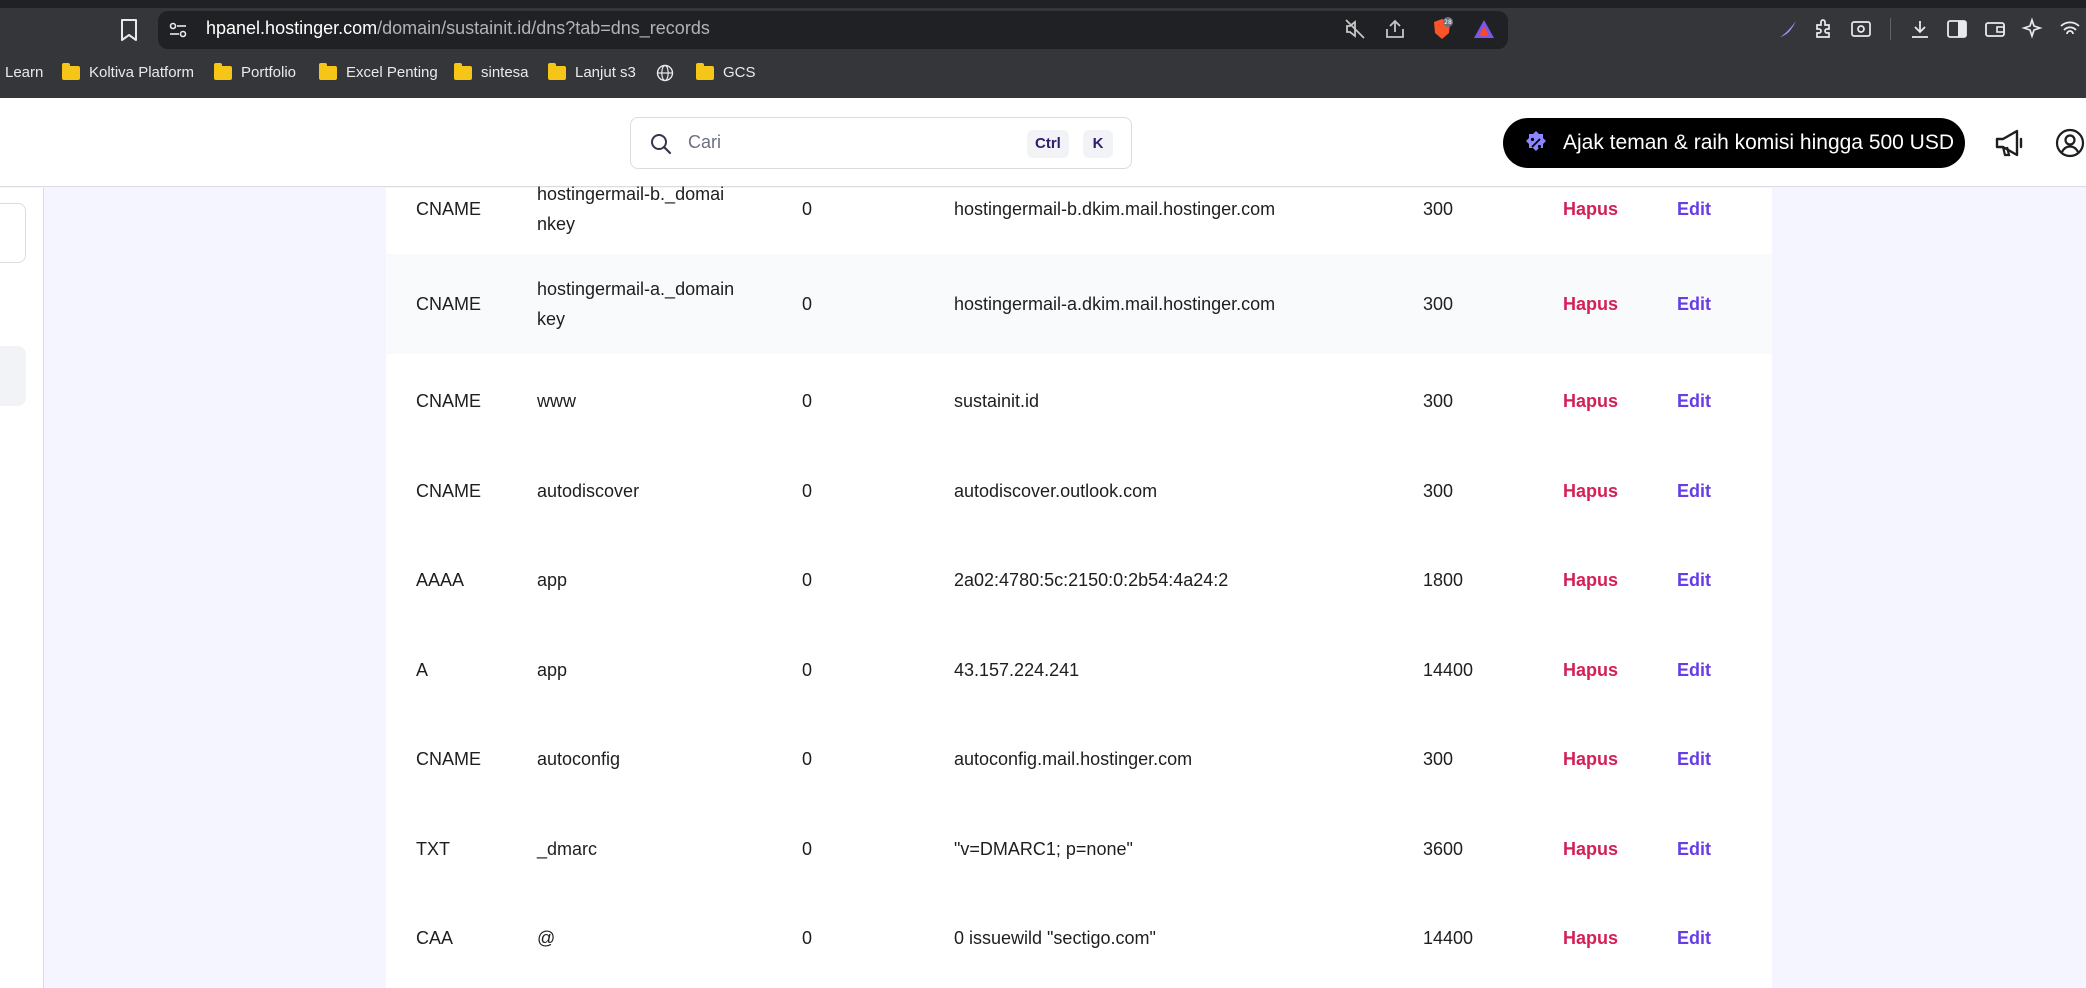 The width and height of the screenshot is (2086, 988). I want to click on bookmark-lanjut-s3: Lanjut s3, so click(592, 71).